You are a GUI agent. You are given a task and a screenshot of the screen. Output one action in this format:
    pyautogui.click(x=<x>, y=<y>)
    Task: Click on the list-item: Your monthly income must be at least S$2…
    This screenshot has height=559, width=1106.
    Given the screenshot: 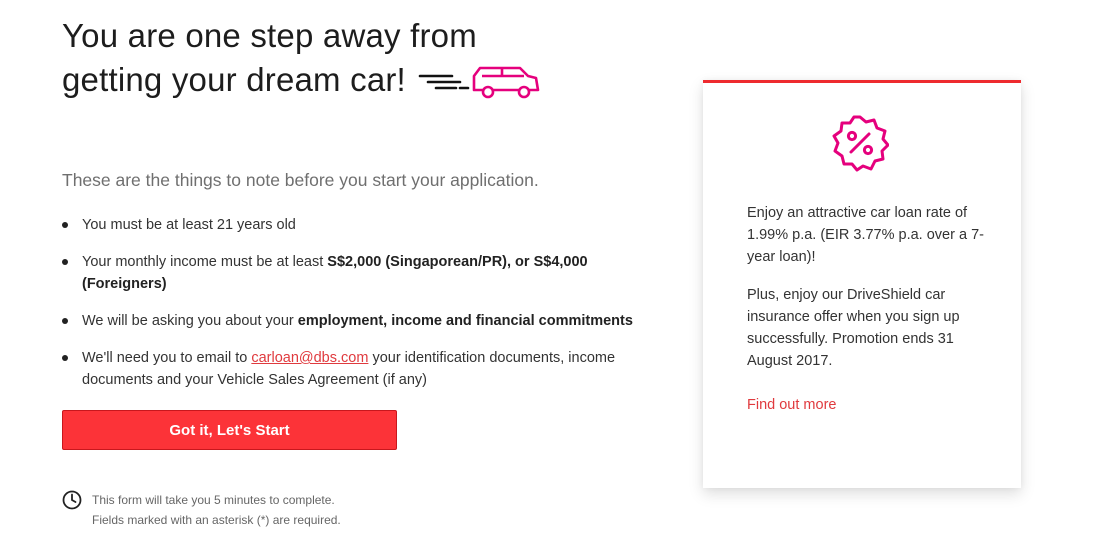 What is the action you would take?
    pyautogui.click(x=362, y=273)
    